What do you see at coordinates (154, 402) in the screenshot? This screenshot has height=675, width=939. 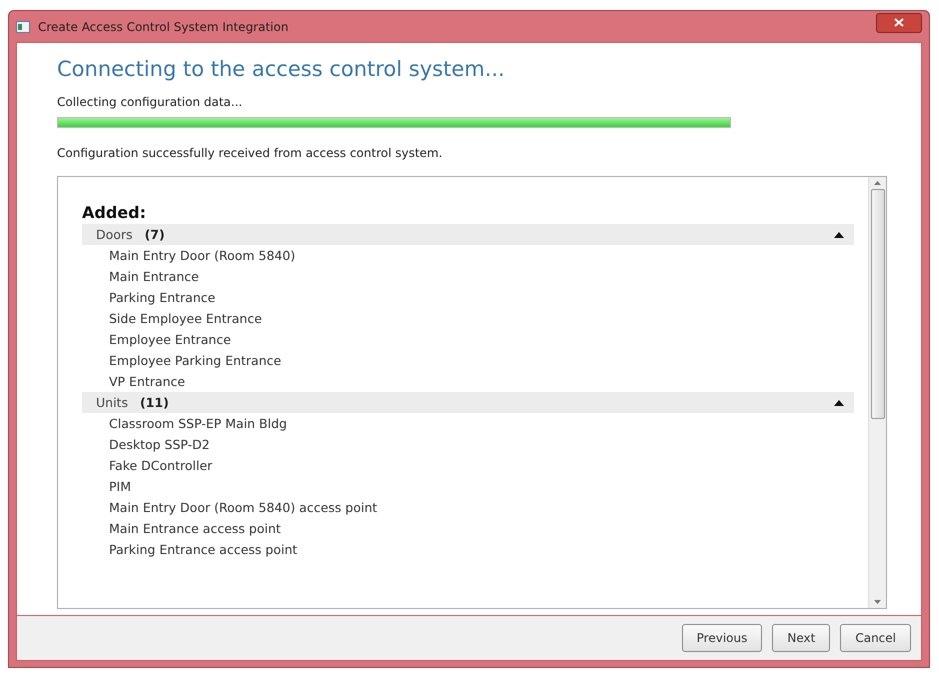 I see `group-count: (11)` at bounding box center [154, 402].